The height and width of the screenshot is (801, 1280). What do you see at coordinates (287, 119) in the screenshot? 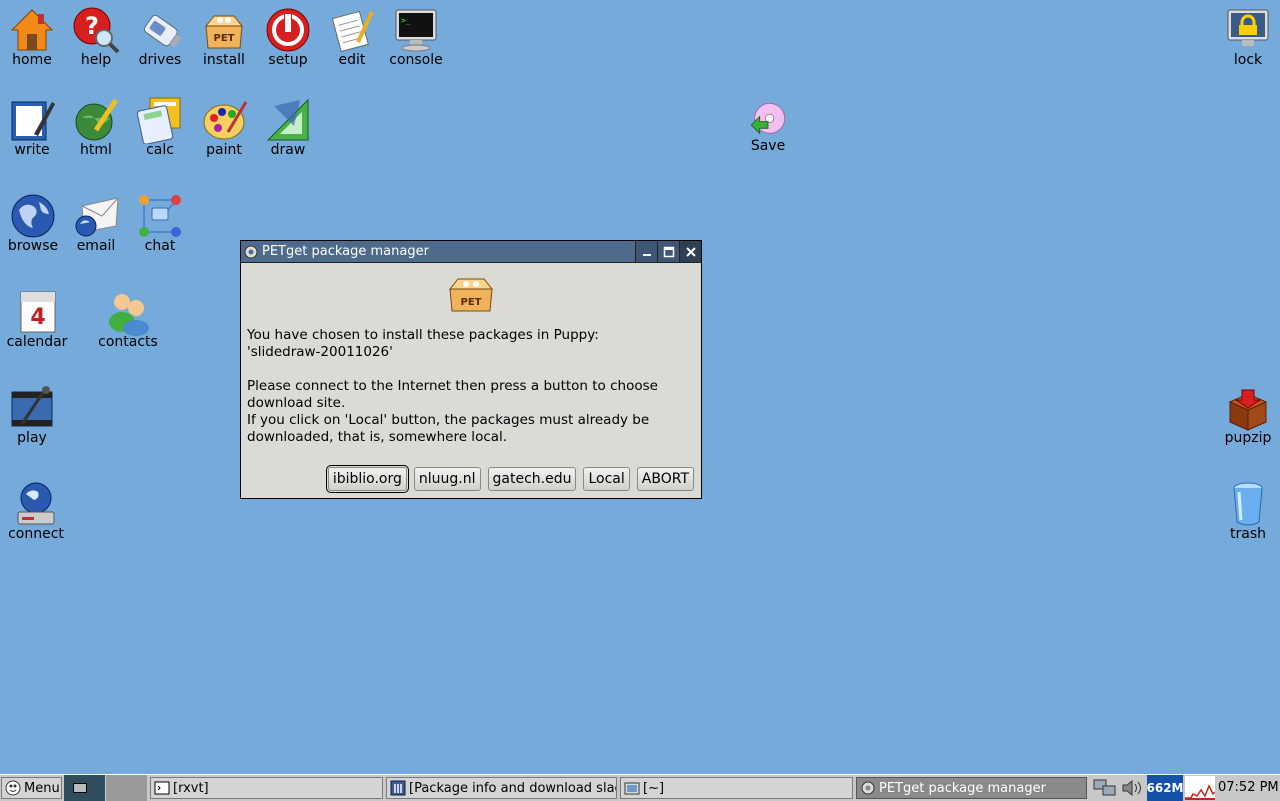
I see `draw-icon` at bounding box center [287, 119].